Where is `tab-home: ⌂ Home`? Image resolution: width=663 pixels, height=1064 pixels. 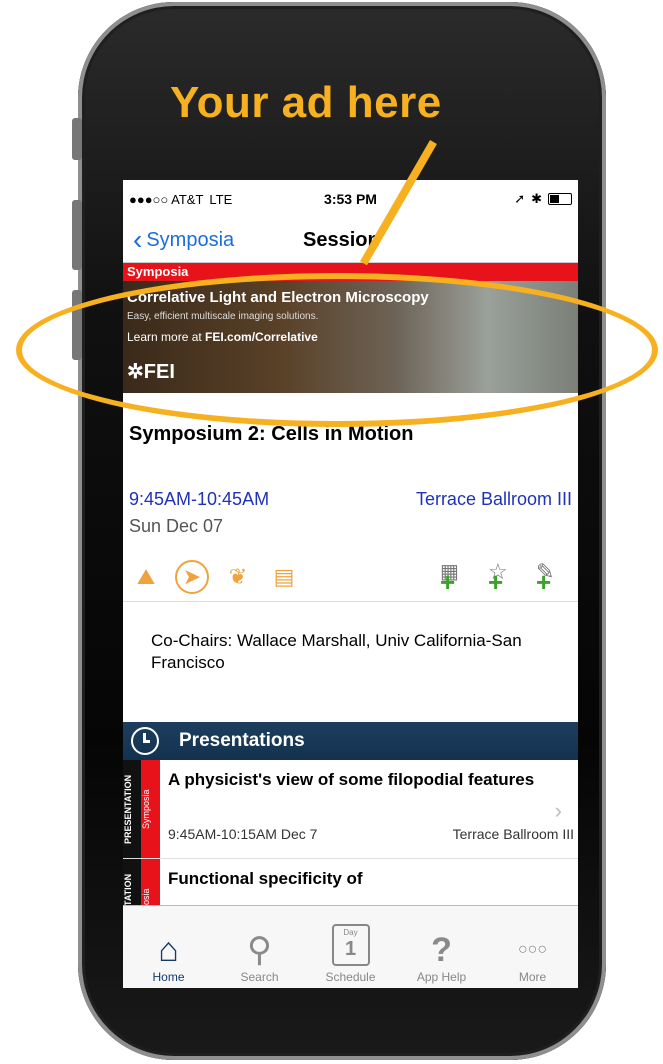 tab-home: ⌂ Home is located at coordinates (168, 947).